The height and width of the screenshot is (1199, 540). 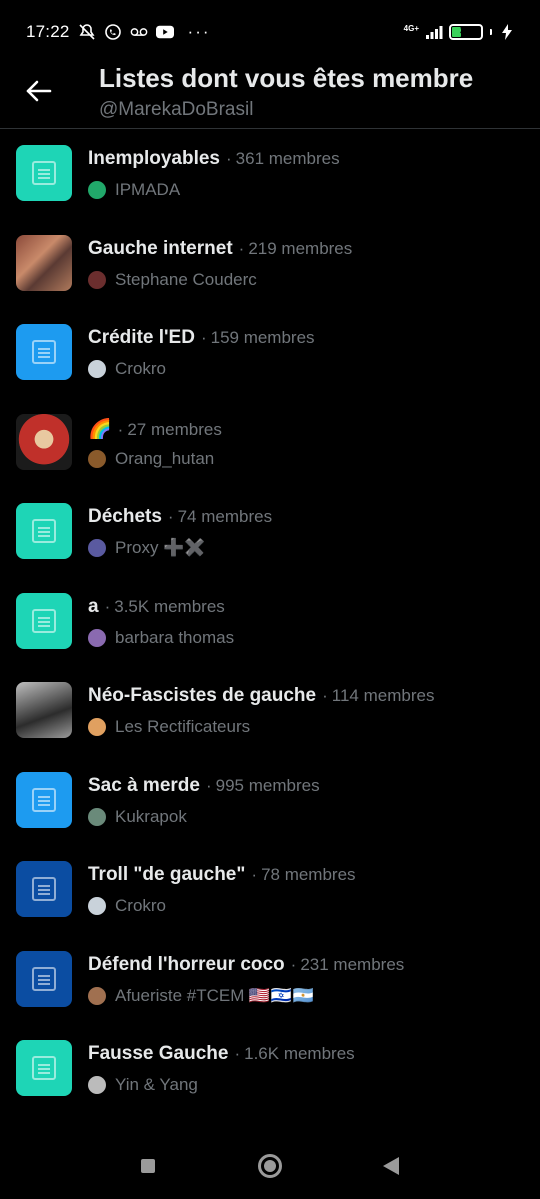 I want to click on list-title-line: Fausse Gauche · 1.6K membres, so click(x=221, y=1054).